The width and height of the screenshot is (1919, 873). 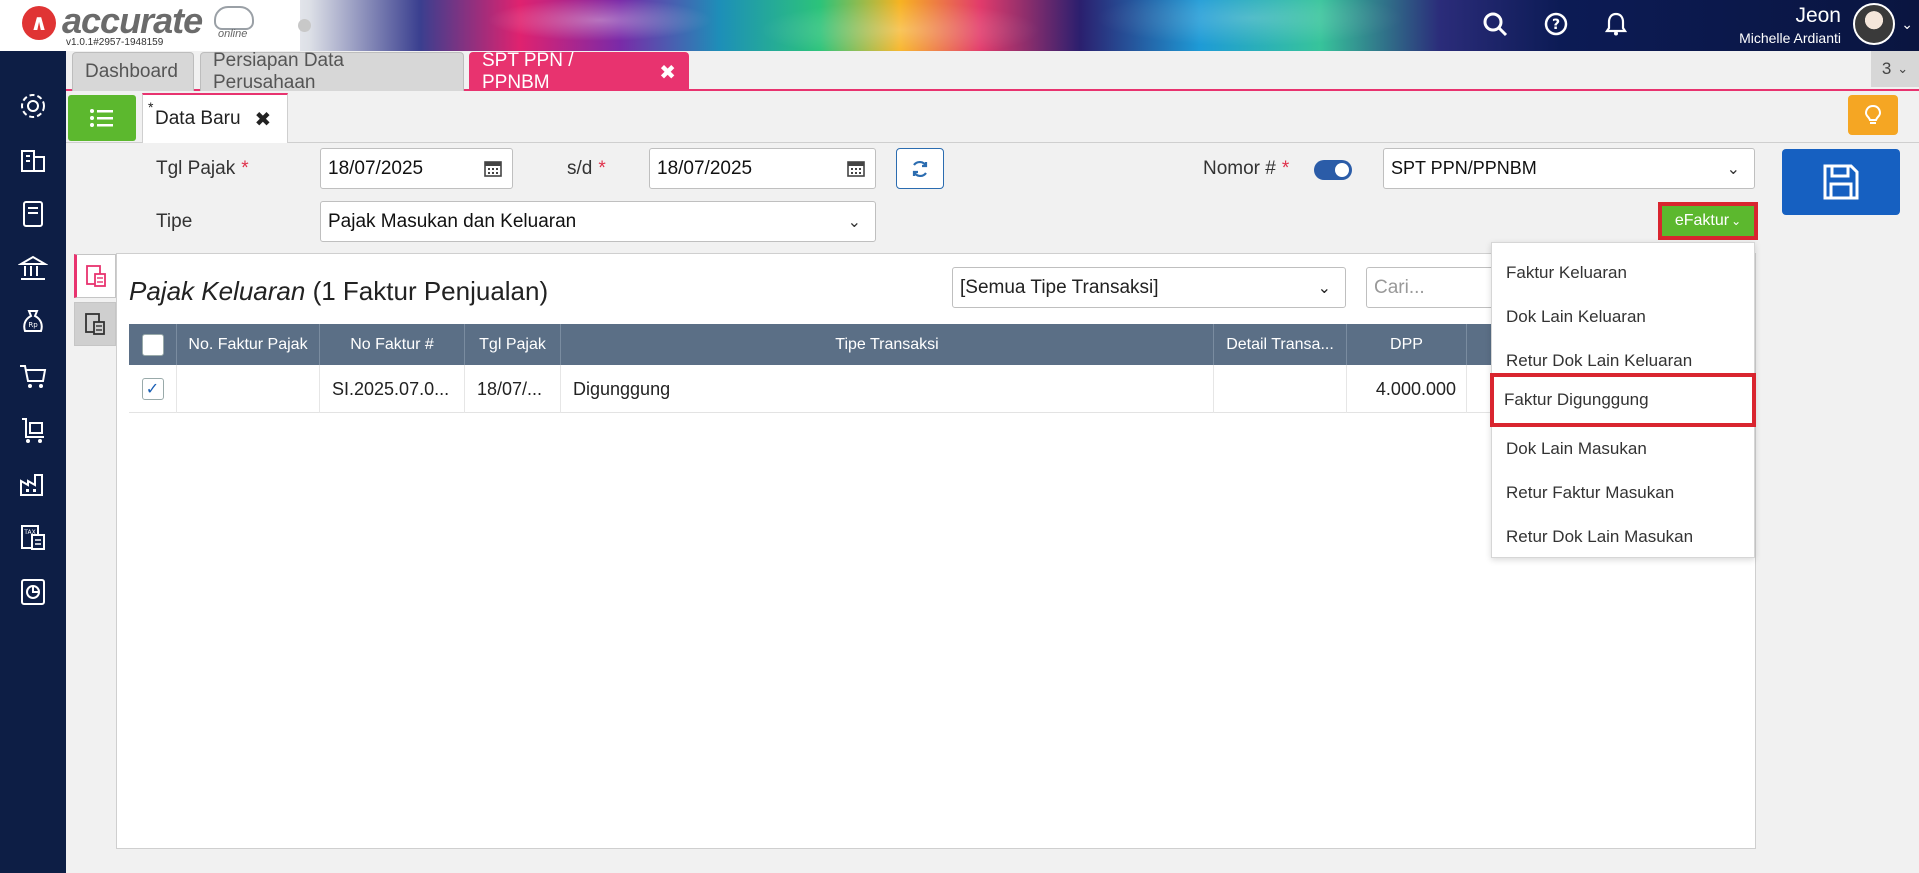 I want to click on book-icon, so click(x=33, y=214).